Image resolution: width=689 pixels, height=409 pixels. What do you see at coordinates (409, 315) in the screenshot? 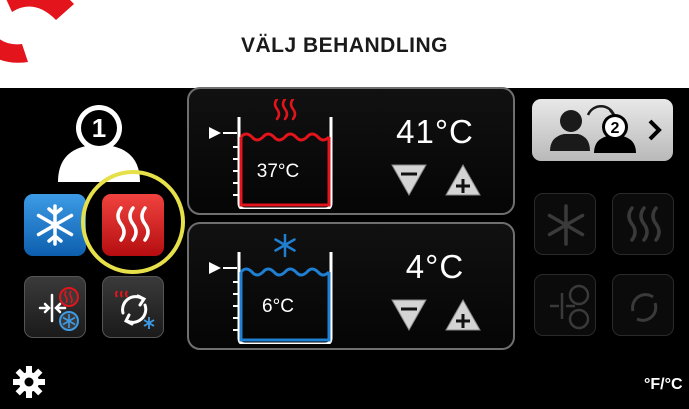
I see `cold-decrease-button` at bounding box center [409, 315].